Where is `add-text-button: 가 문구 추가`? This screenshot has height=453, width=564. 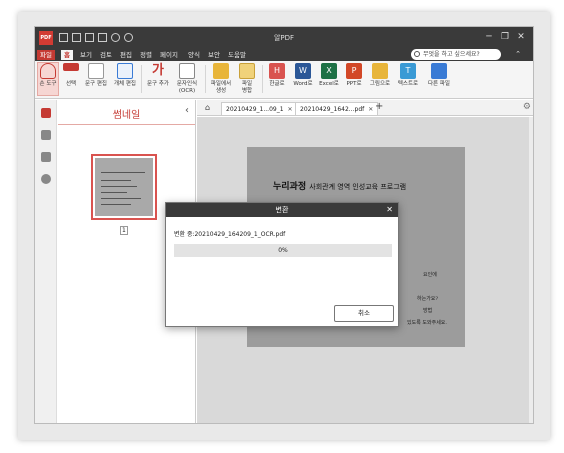
add-text-button: 가 문구 추가 is located at coordinates (158, 75).